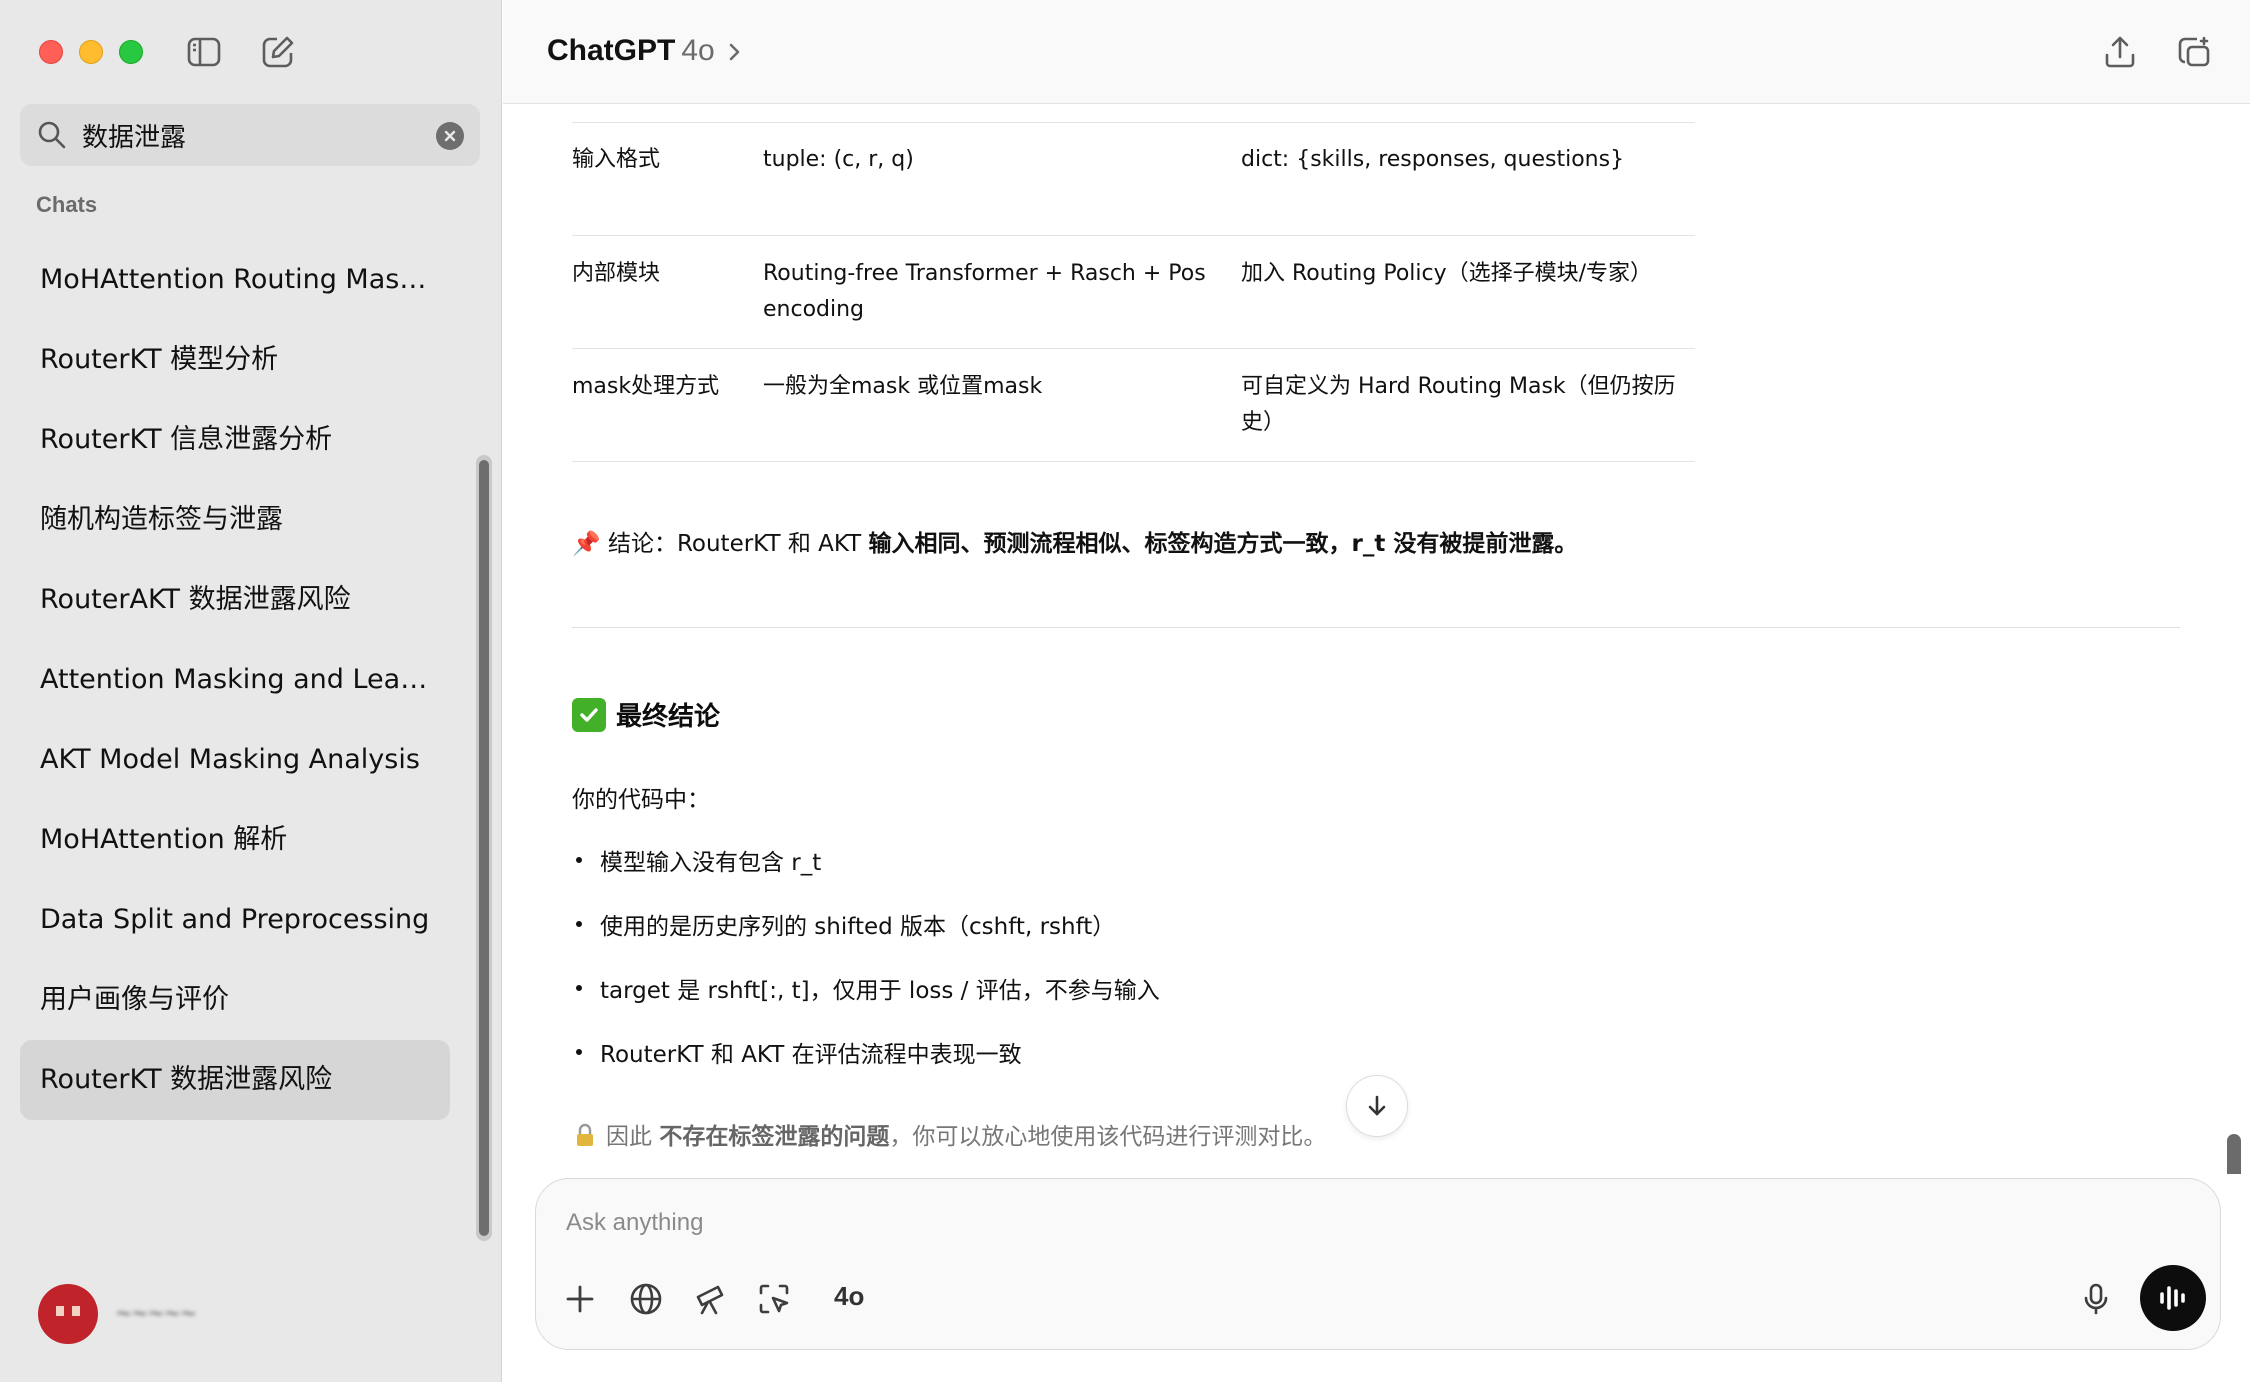 This screenshot has width=2250, height=1382. I want to click on voice-wave-icon, so click(2172, 1298).